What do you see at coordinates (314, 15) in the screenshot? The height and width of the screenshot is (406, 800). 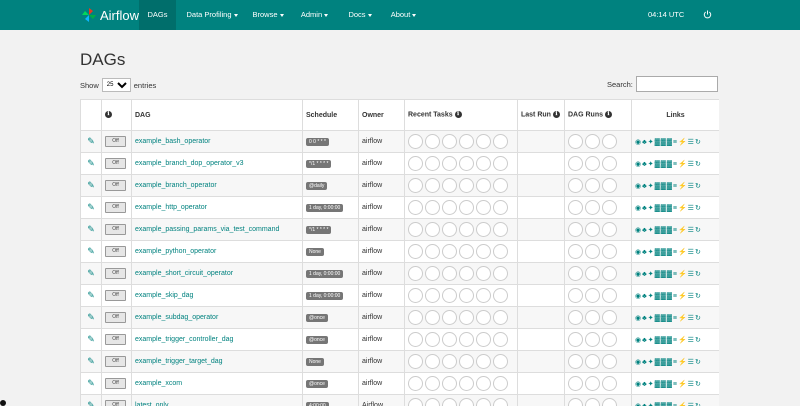 I see `nav-admin: Admin` at bounding box center [314, 15].